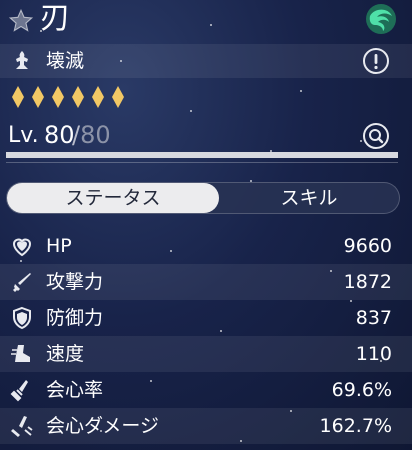 The image size is (412, 450). I want to click on crit-damage-icon, so click(22, 426).